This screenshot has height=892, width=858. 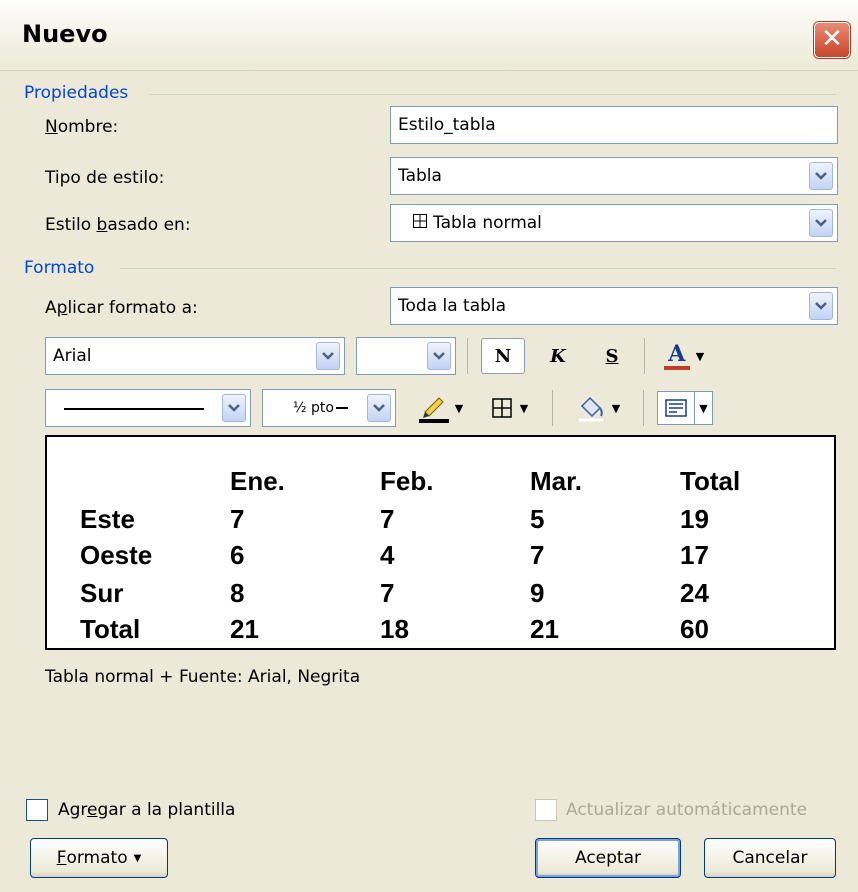 What do you see at coordinates (82, 127) in the screenshot?
I see `nombre-label: Nombre:` at bounding box center [82, 127].